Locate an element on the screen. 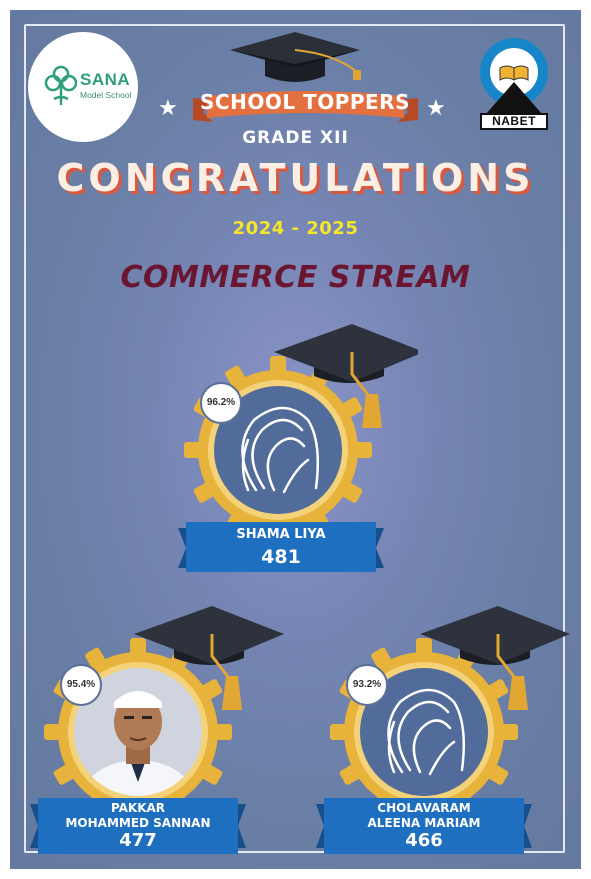 This screenshot has width=591, height=879. star-left-icon: ★ is located at coordinates (168, 108).